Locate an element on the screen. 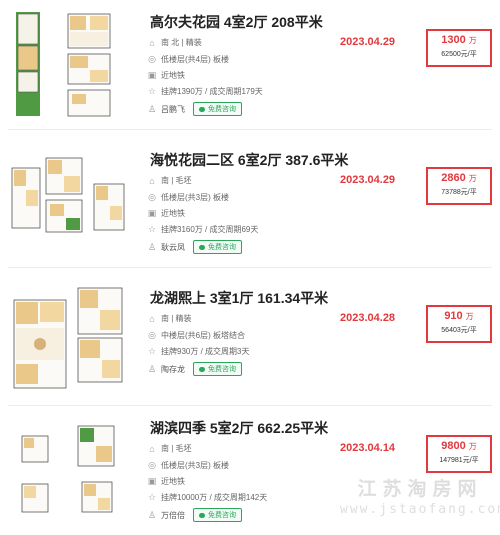  agent-name: 耿云凤 is located at coordinates (173, 247).